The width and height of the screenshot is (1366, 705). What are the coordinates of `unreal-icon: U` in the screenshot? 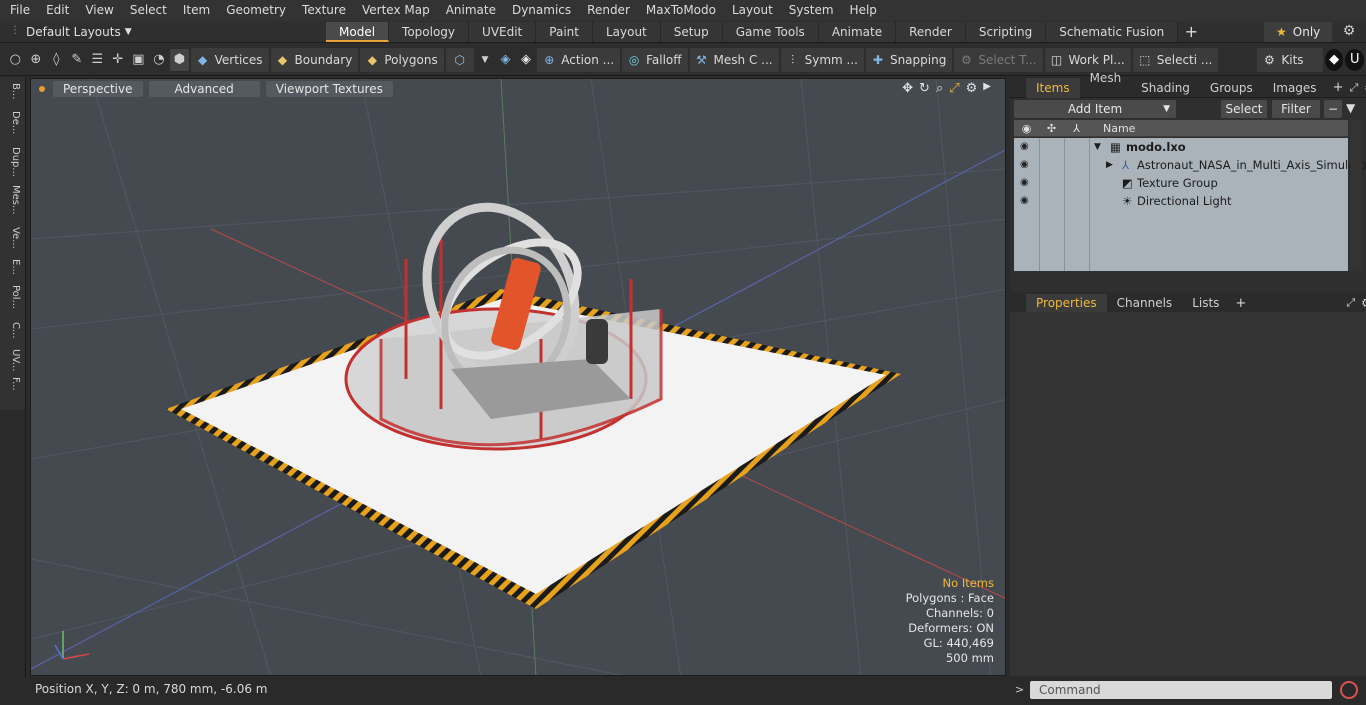 It's located at (1354, 59).